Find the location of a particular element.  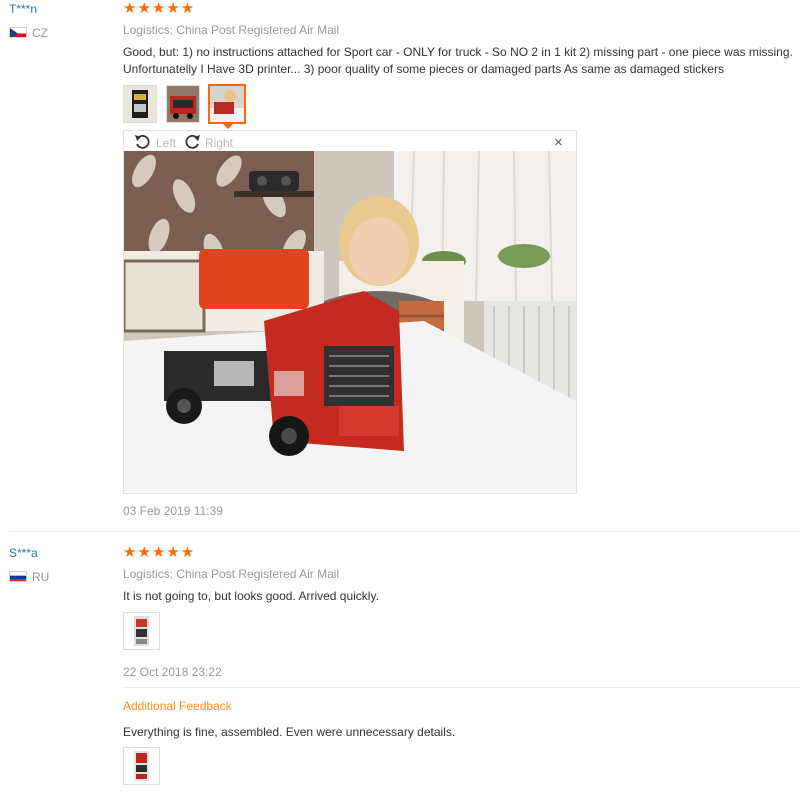

review-date: 03 Feb 2019 11:39 is located at coordinates (173, 511).